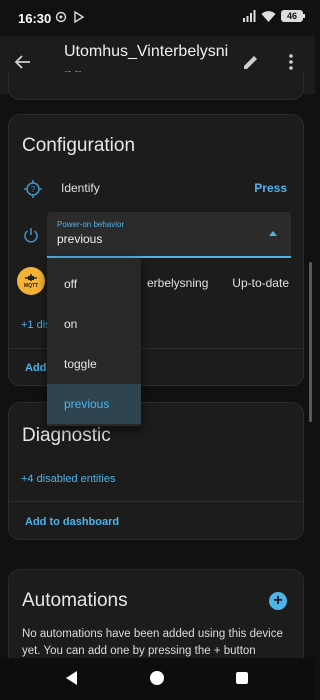 This screenshot has height=700, width=320. Describe the element at coordinates (157, 18) in the screenshot. I see `status-bar: 16:30 46` at that location.